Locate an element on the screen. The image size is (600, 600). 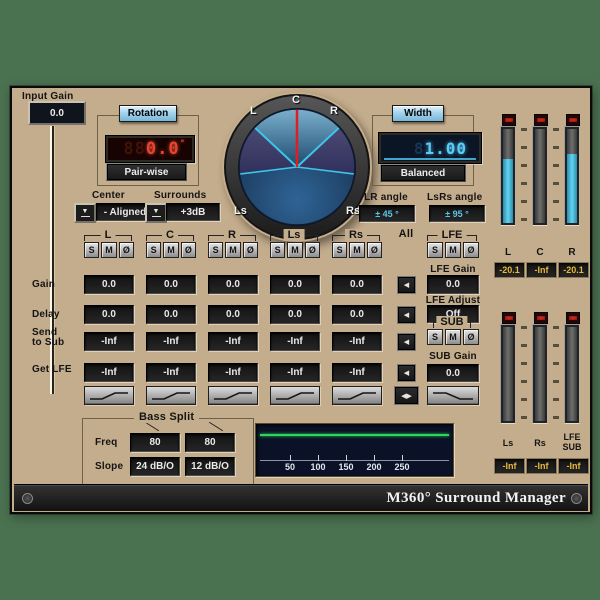
channel-label: R is located at coordinates (232, 235).